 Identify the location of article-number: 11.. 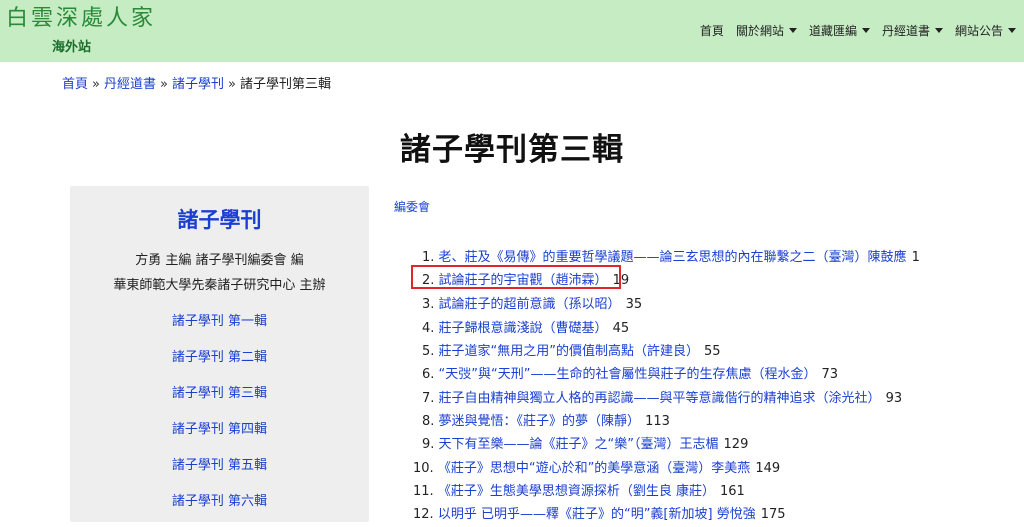
(423, 491).